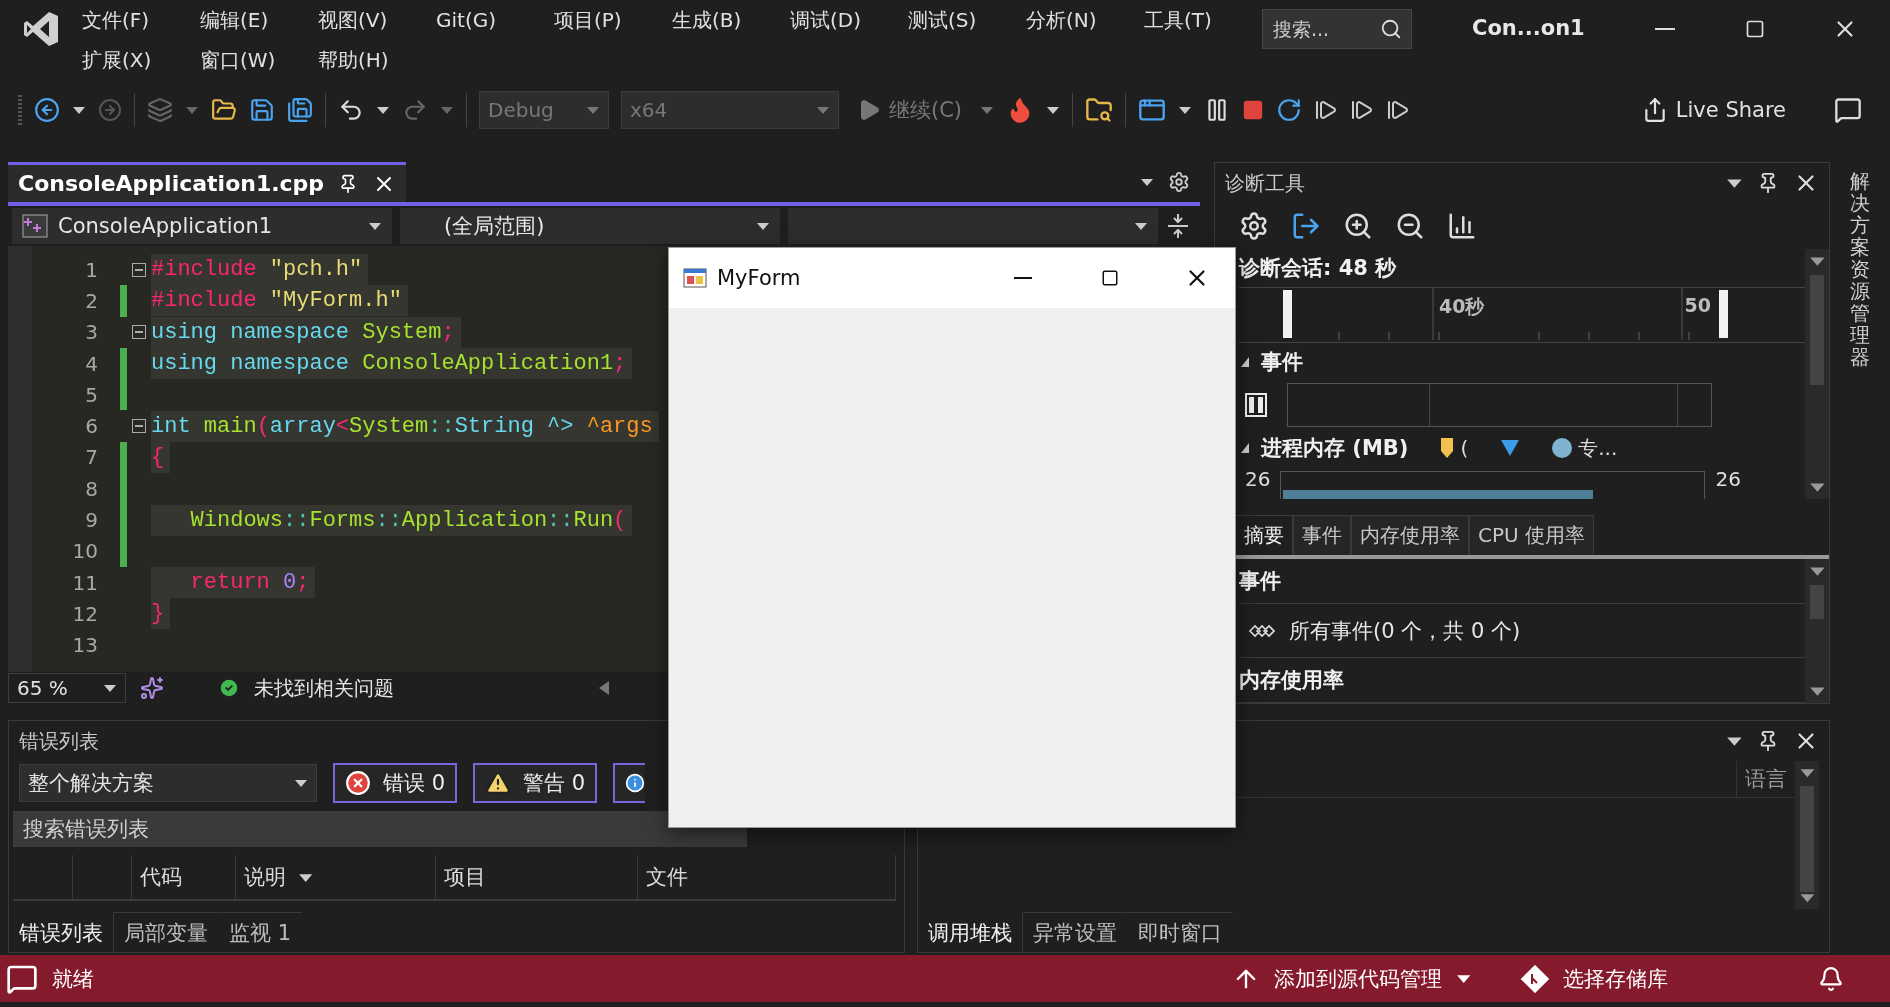 The width and height of the screenshot is (1890, 1007). I want to click on tab: CPU 使用率, so click(1532, 535).